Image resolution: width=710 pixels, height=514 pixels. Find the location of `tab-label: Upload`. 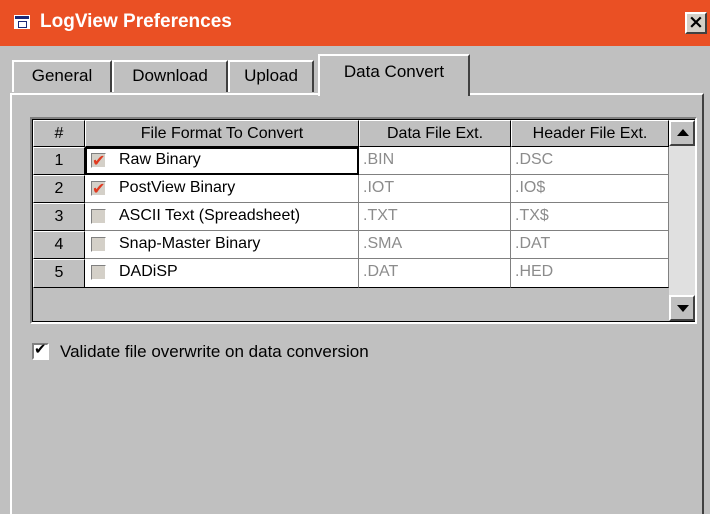

tab-label: Upload is located at coordinates (271, 75).